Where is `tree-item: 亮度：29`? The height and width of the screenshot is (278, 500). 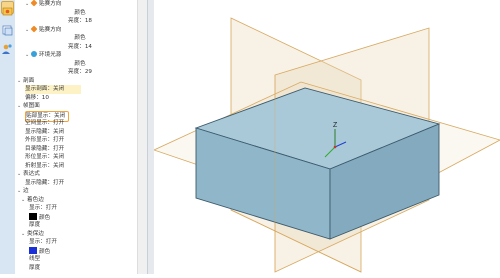 tree-item: 亮度：29 is located at coordinates (80, 72).